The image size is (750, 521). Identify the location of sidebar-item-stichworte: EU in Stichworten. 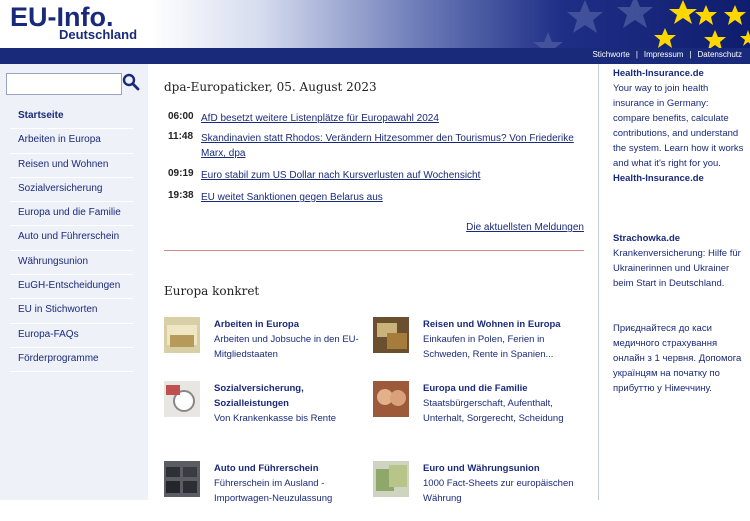
(71, 311).